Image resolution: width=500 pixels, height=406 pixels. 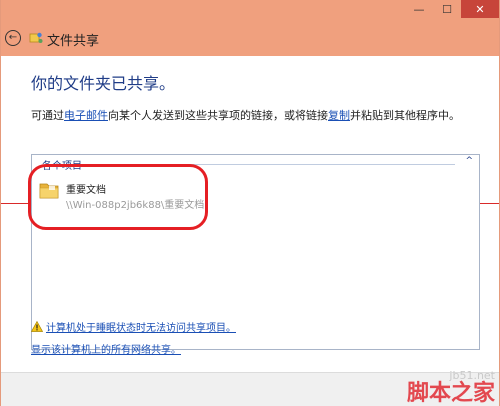 I want to click on window-controls: — ☐ ✕, so click(x=452, y=9).